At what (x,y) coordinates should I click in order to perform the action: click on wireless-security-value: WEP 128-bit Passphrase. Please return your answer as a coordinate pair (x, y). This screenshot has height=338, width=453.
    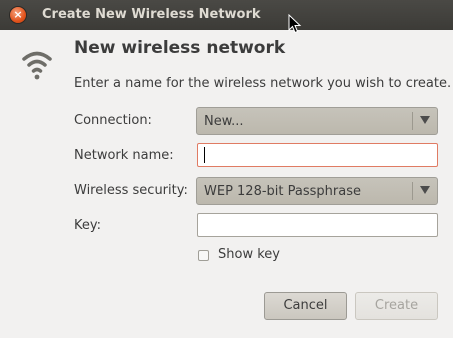
    Looking at the image, I should click on (282, 191).